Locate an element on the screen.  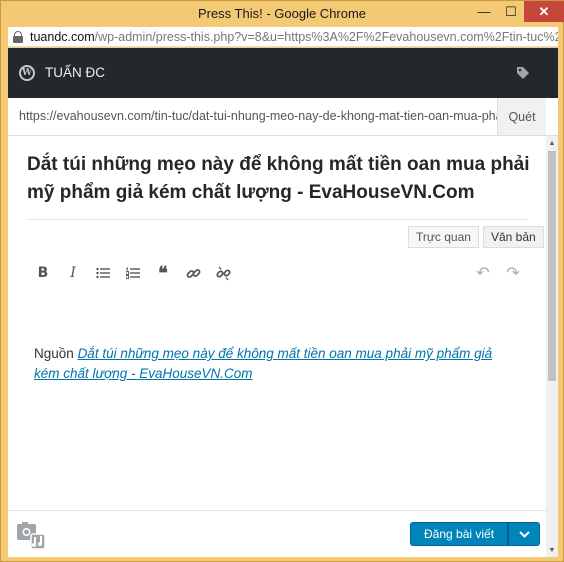
publish-group: Đăng bài viết is located at coordinates (475, 534).